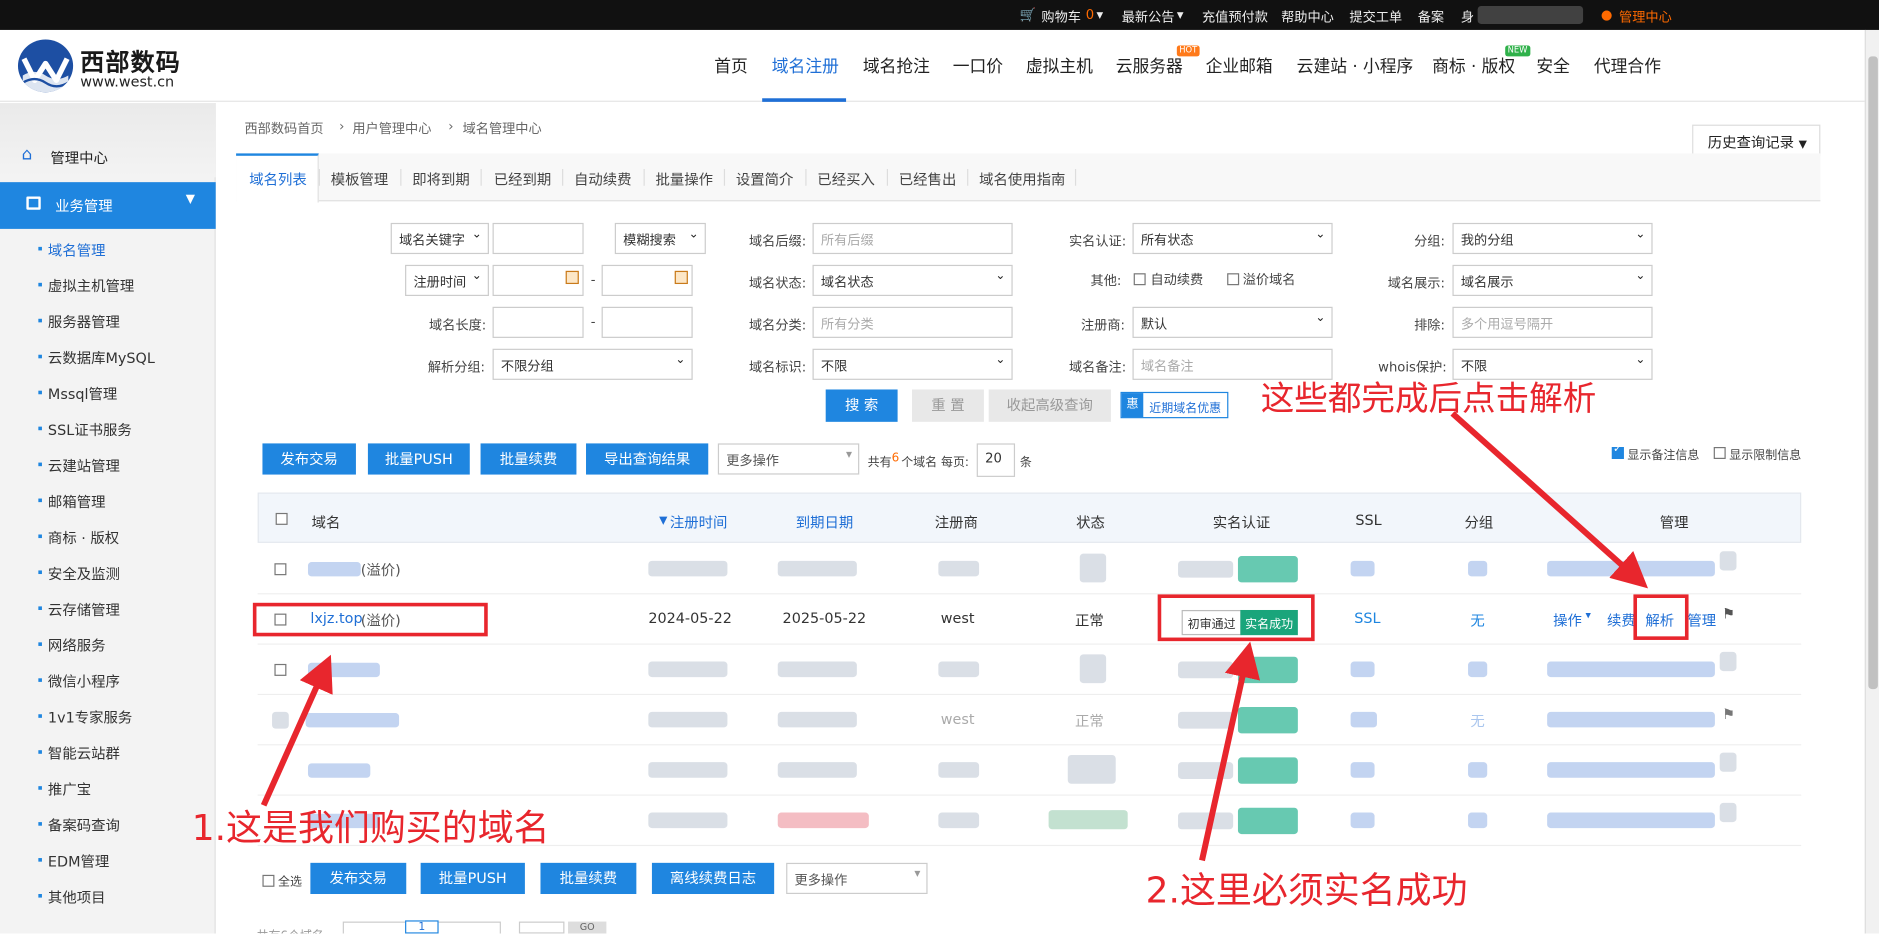  I want to click on arrow-to-dns, so click(1549, 500).